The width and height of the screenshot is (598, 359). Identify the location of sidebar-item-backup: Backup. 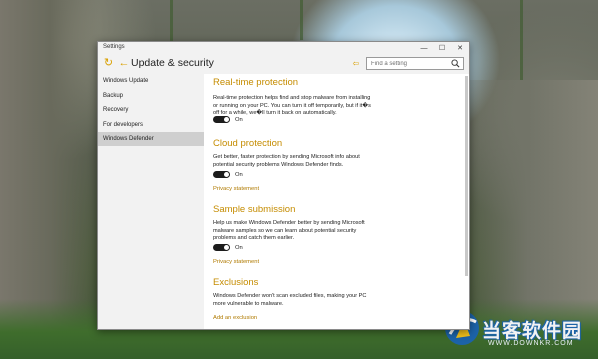
(151, 96).